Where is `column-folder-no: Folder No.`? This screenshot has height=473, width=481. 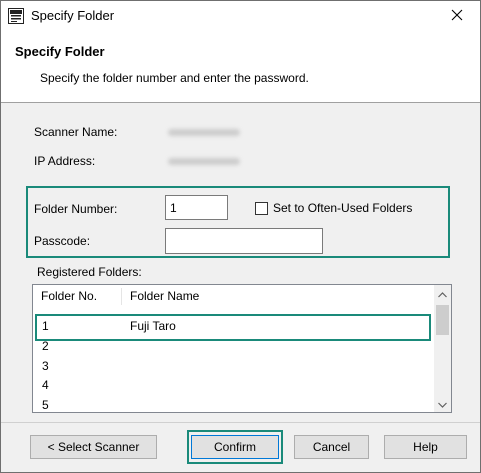
column-folder-no: Folder No. is located at coordinates (78, 296).